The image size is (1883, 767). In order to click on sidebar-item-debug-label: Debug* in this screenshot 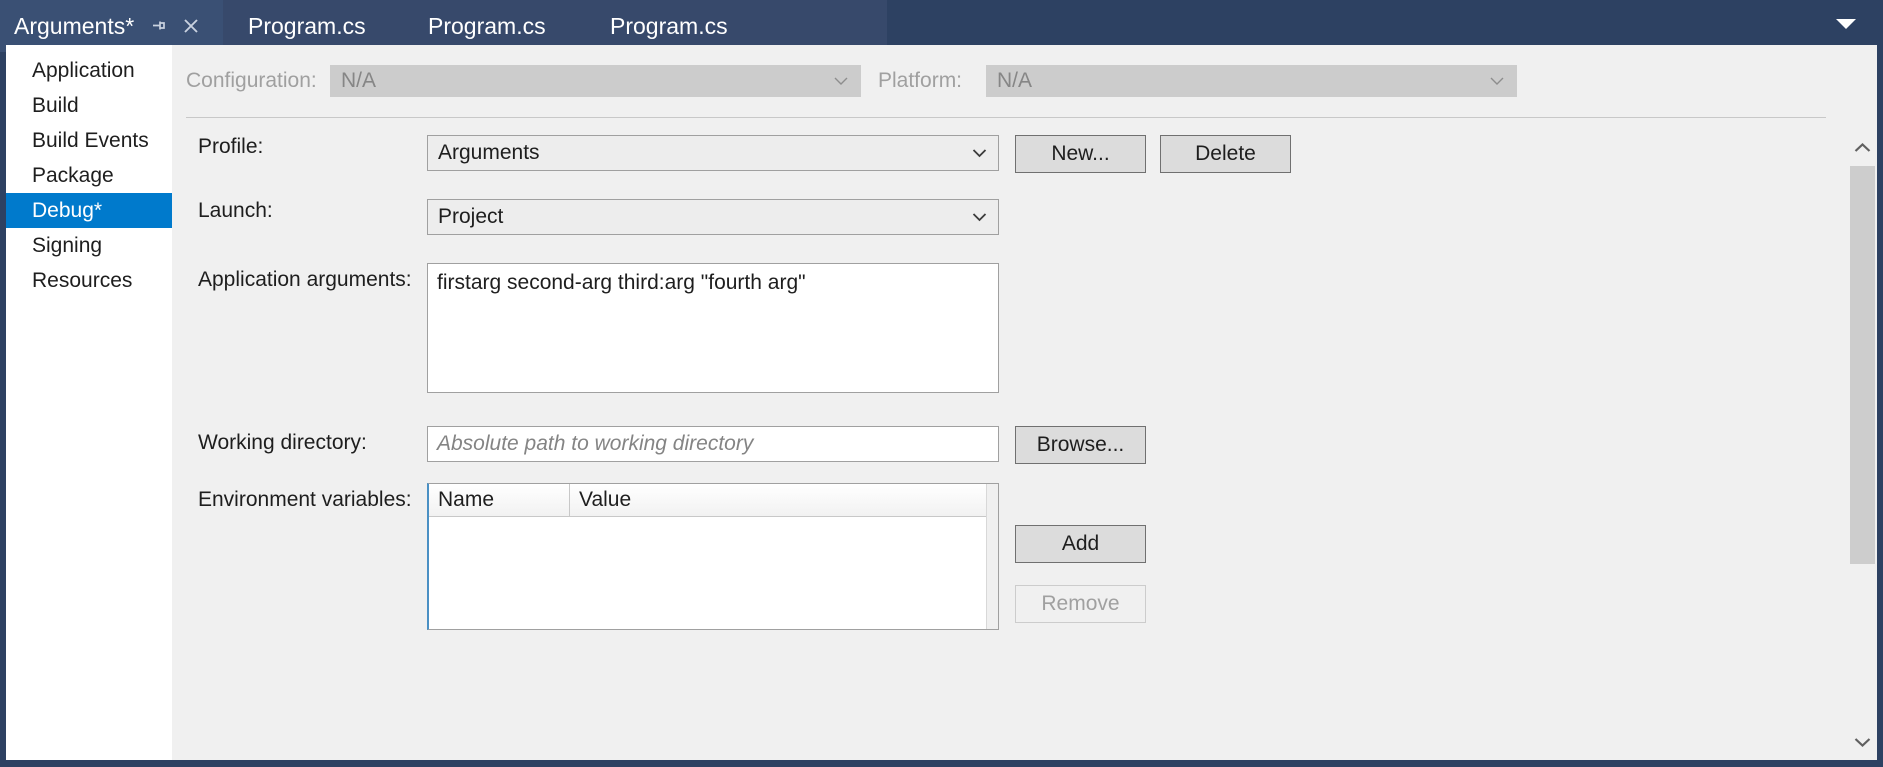, I will do `click(67, 210)`.